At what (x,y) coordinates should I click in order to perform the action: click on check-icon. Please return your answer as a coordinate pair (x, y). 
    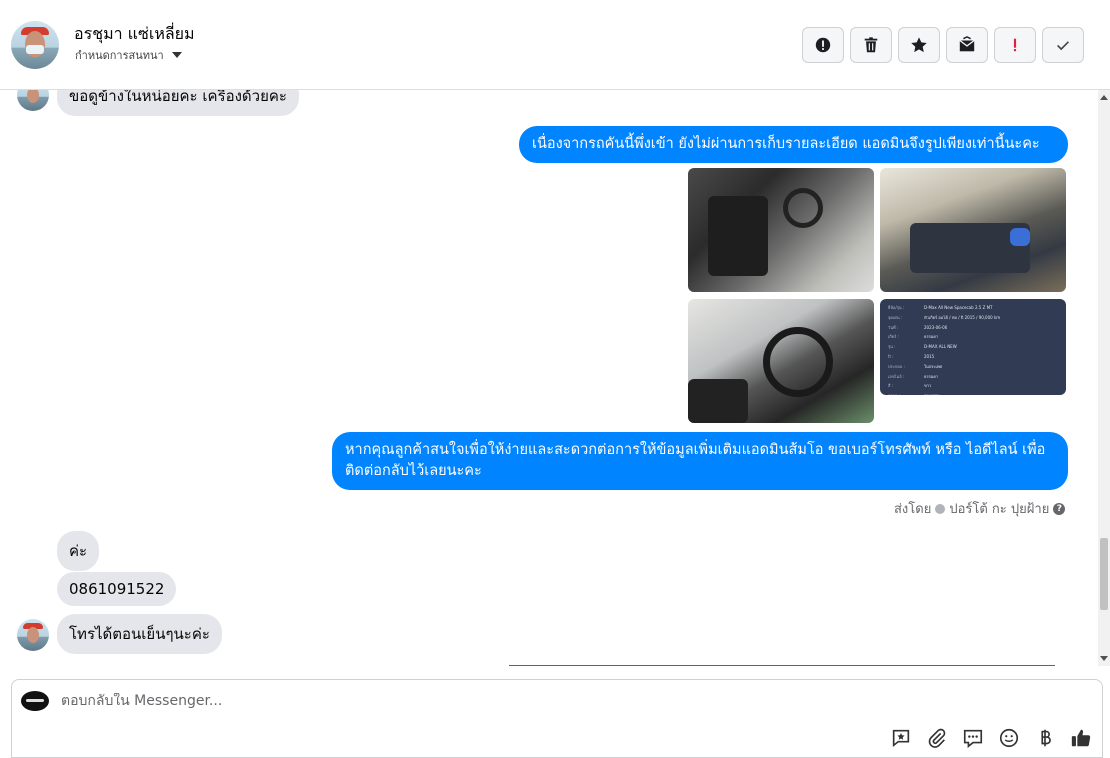
    Looking at the image, I should click on (1063, 46).